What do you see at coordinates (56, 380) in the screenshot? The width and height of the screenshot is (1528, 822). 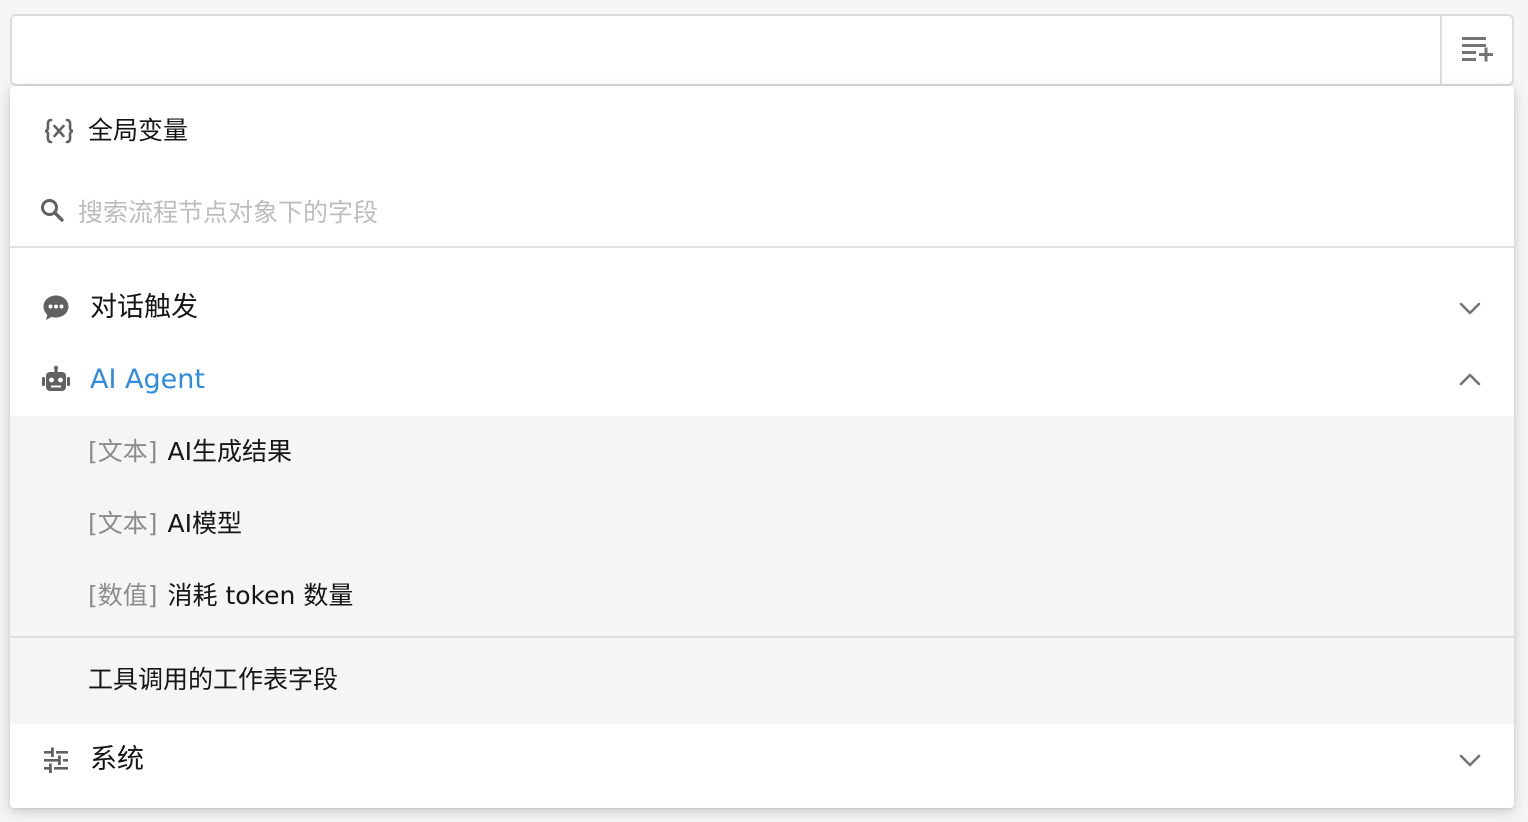 I see `robot-icon` at bounding box center [56, 380].